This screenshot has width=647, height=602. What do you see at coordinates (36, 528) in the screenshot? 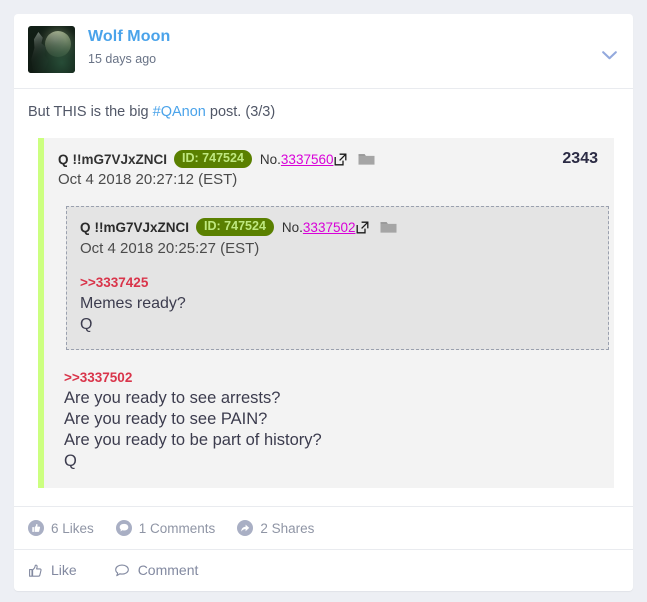
I see `thumbs-up-circle-icon` at bounding box center [36, 528].